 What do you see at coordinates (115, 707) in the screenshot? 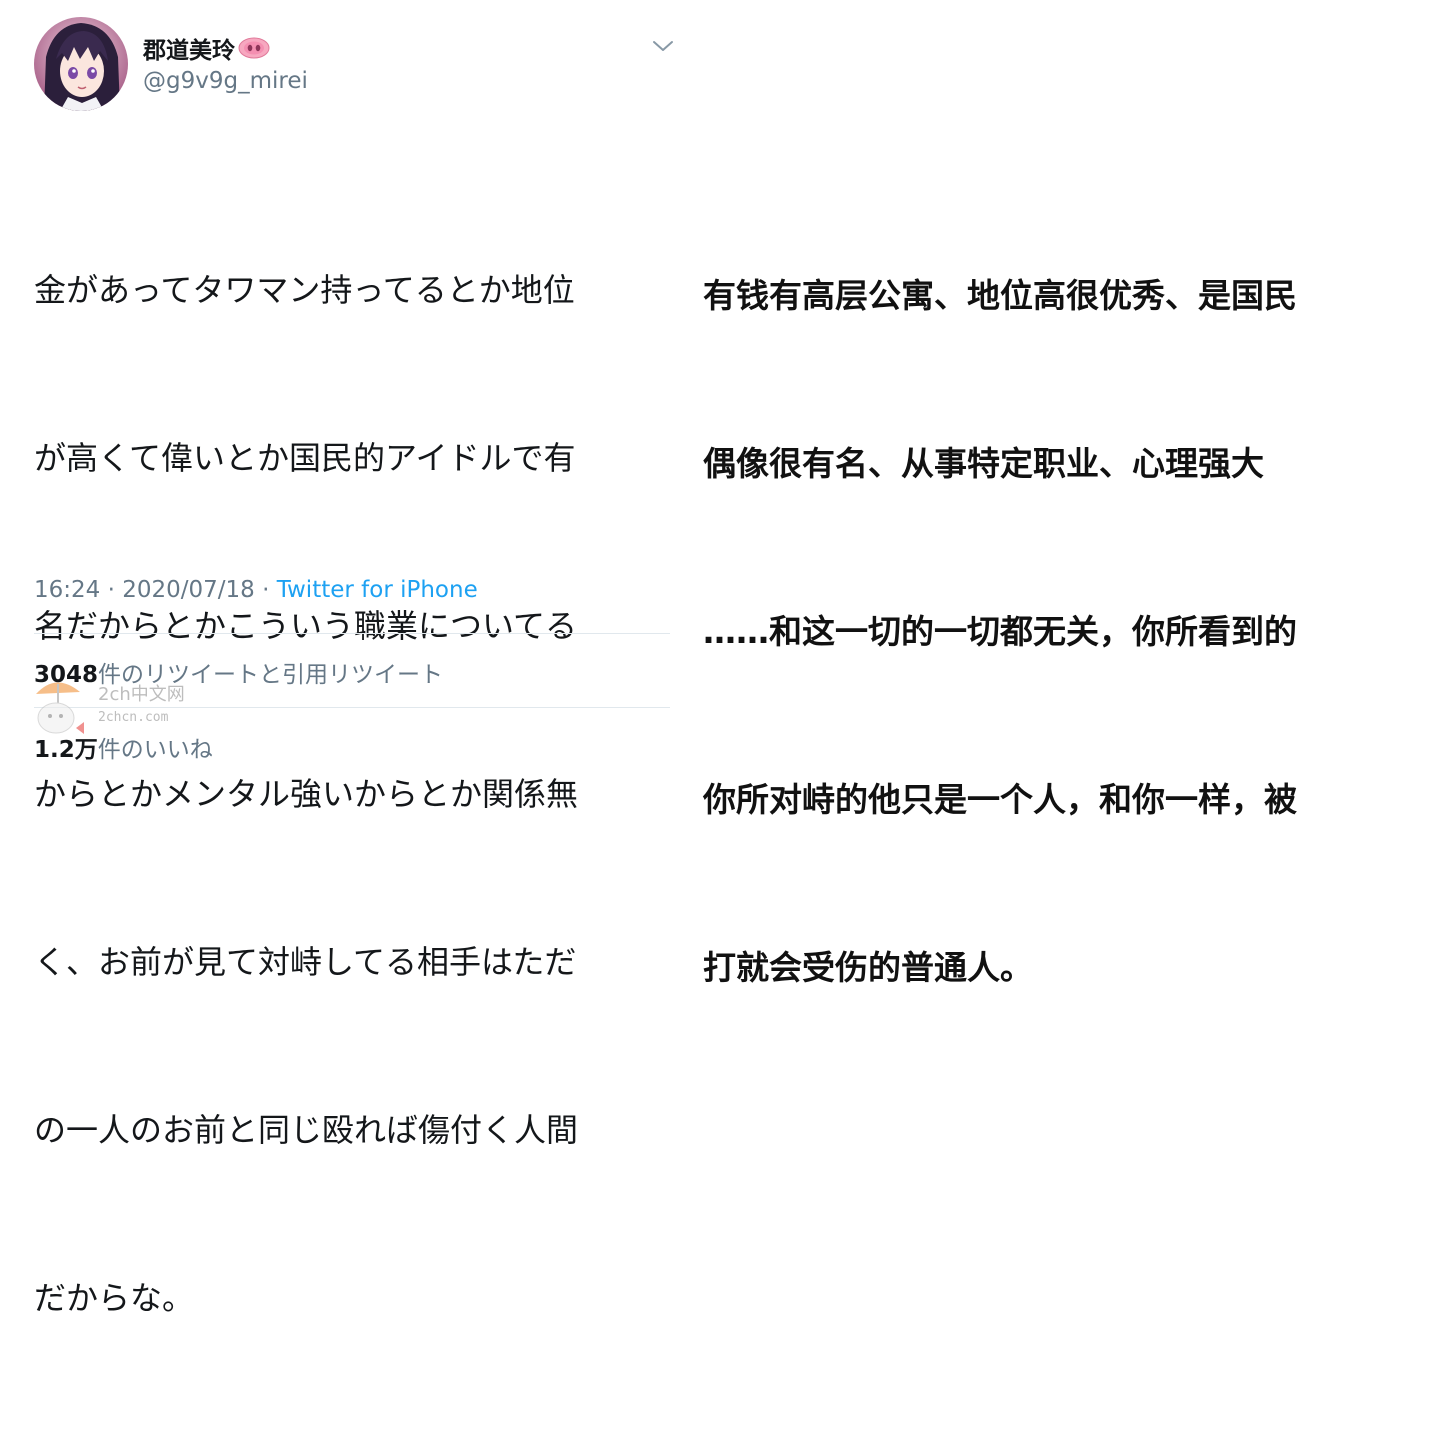
I see `watermark: 2ch中文网 2chcn.com` at bounding box center [115, 707].